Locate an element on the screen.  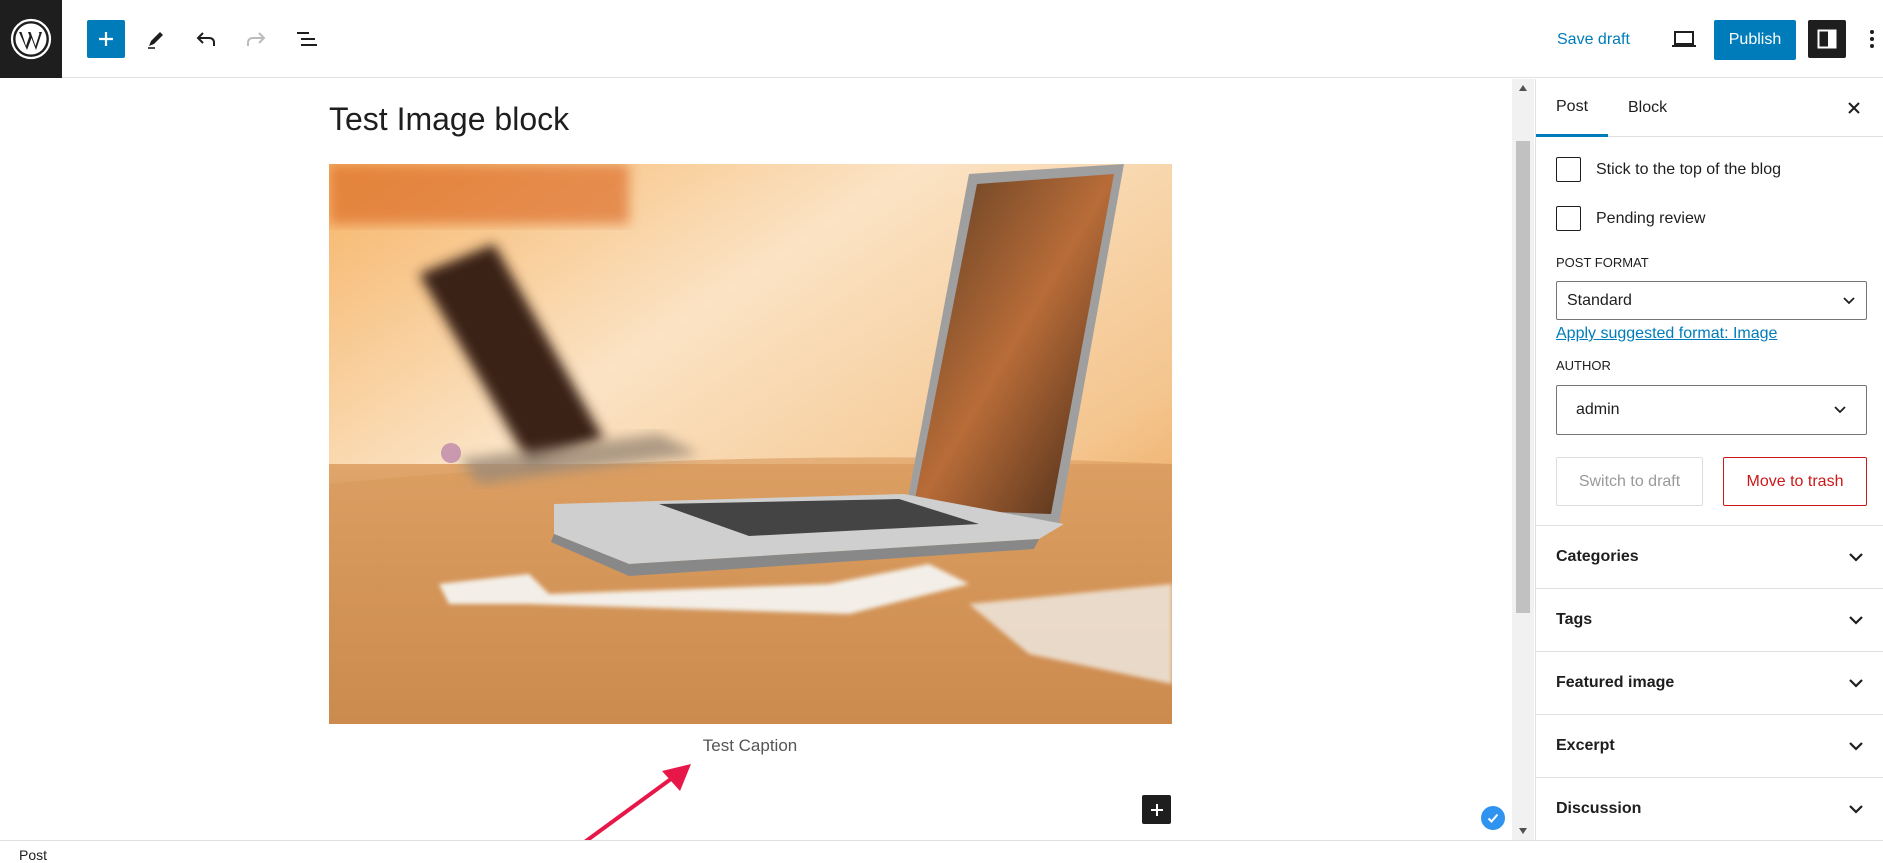
panel-featured-image: Featured image is located at coordinates (1709, 682).